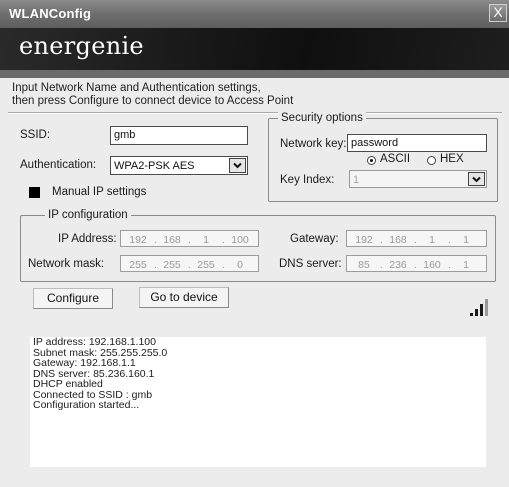  Describe the element at coordinates (254, 74) in the screenshot. I see `banner-strip` at that location.